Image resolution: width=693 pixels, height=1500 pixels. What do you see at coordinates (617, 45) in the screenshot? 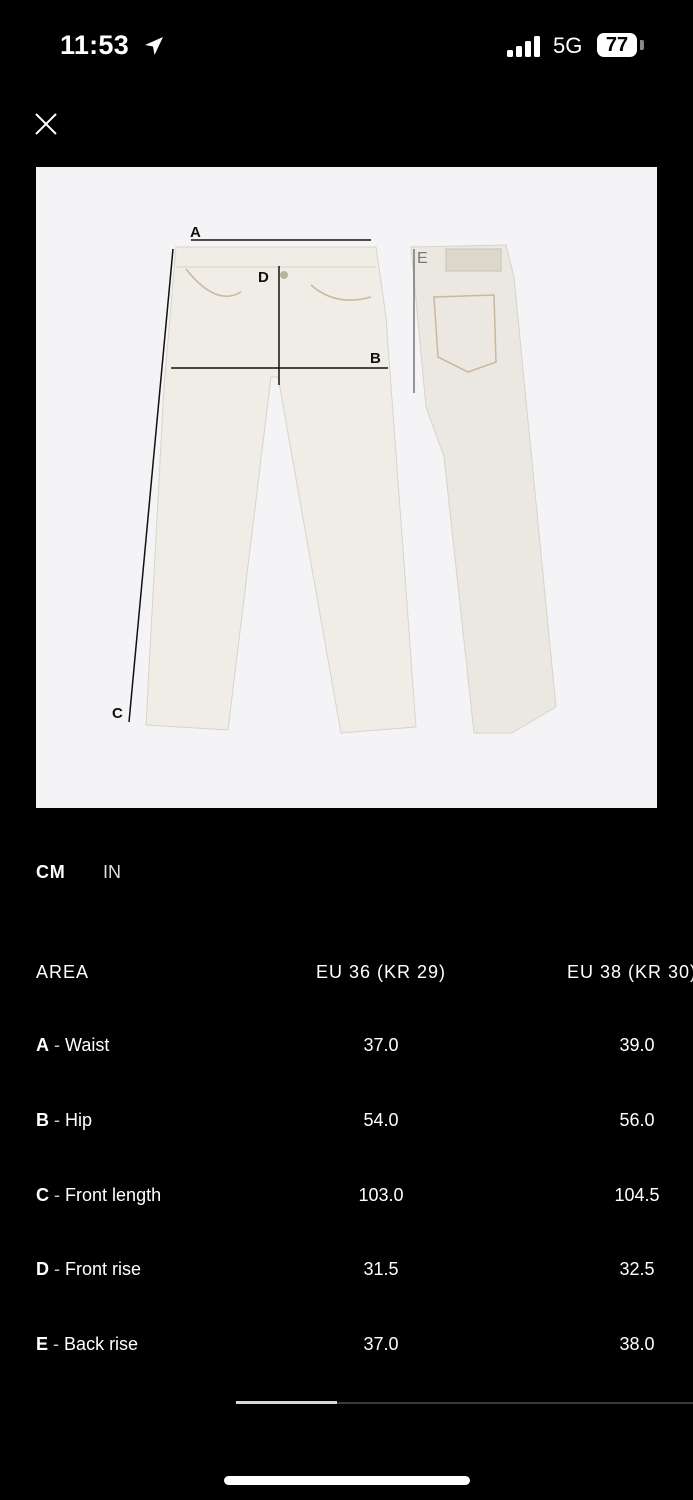
I see `battery-icon: 77` at bounding box center [617, 45].